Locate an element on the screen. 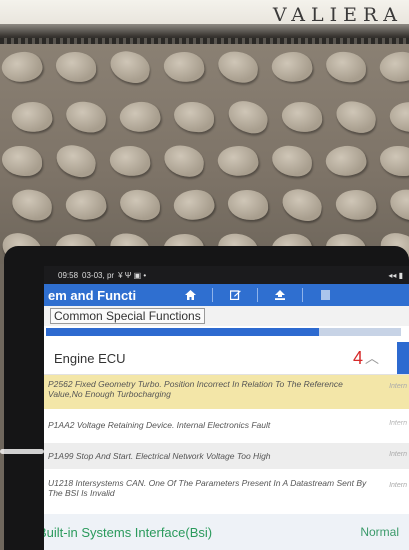 The height and width of the screenshot is (550, 409). edit-button is located at coordinates (235, 295).